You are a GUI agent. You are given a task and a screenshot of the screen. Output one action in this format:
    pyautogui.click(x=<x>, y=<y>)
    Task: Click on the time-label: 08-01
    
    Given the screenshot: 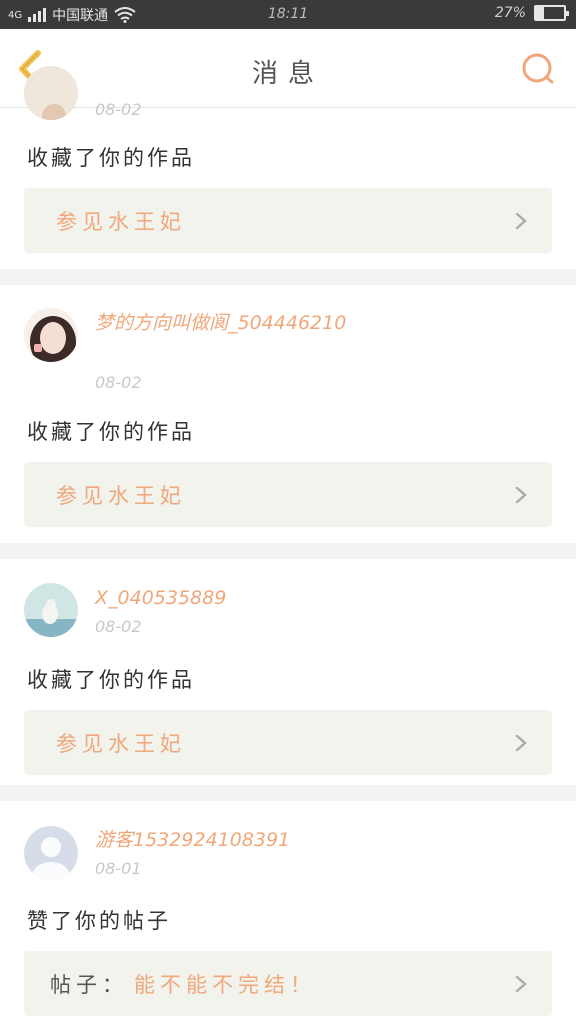 What is the action you would take?
    pyautogui.click(x=118, y=868)
    